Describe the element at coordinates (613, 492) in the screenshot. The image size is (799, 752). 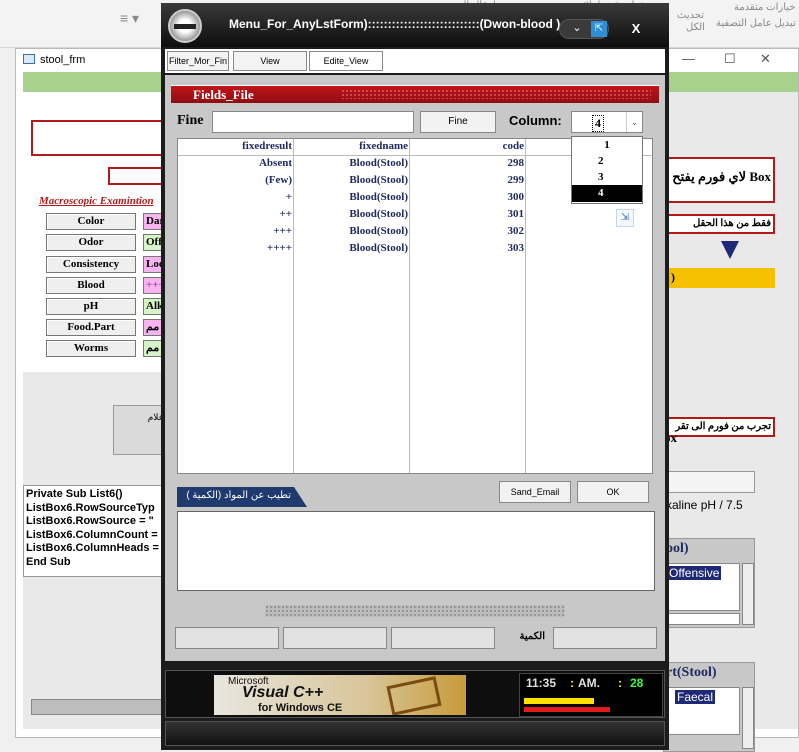
I see `ok-button: OK` at that location.